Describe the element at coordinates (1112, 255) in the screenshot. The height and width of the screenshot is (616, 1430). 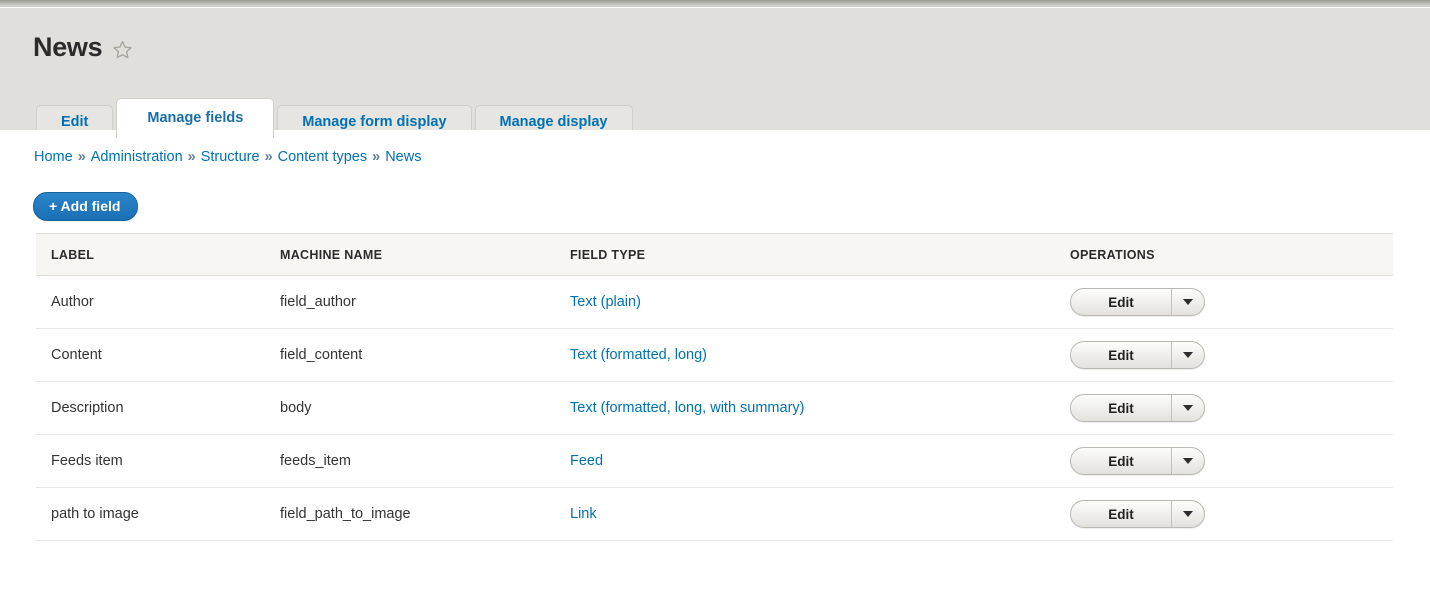
I see `column-header-operations: OPERATIONS` at that location.